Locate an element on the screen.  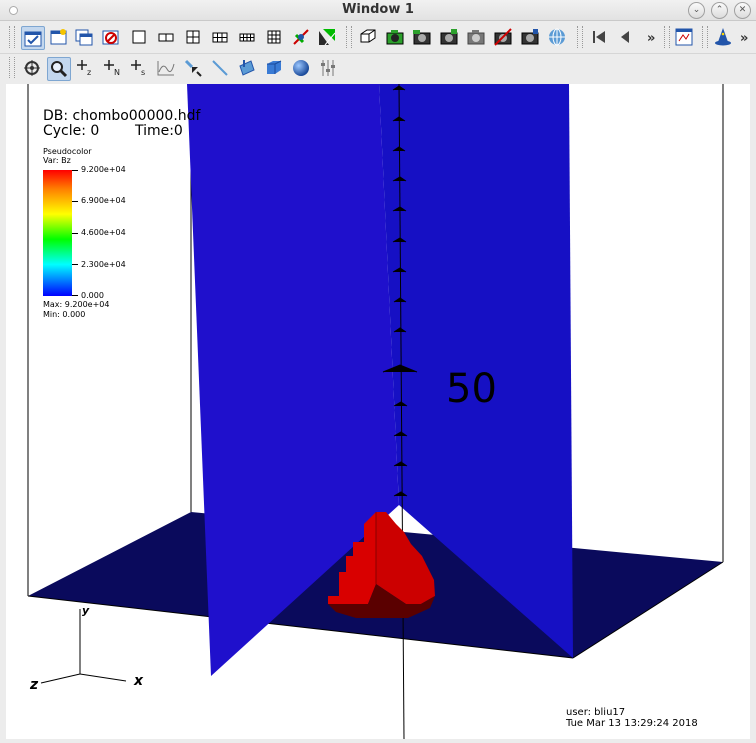
legend-tick-label: 6.900e+04 is located at coordinates (103, 200).